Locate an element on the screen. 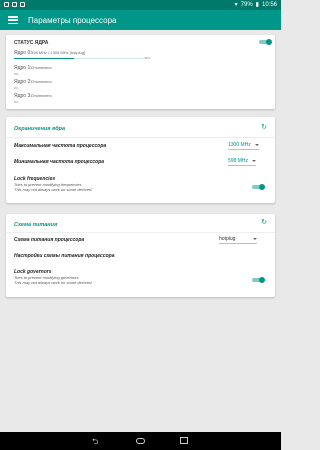 The height and width of the screenshot is (450, 320). max-freq-select: 1300 MHz is located at coordinates (243, 146).